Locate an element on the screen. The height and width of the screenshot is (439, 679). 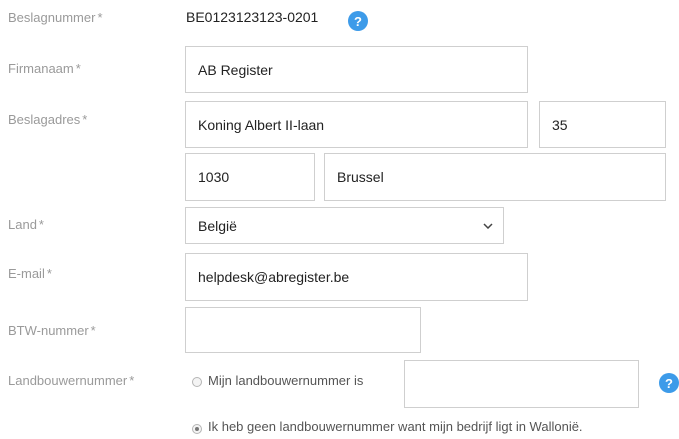
btw-label: BTW-nummer * is located at coordinates (52, 330).